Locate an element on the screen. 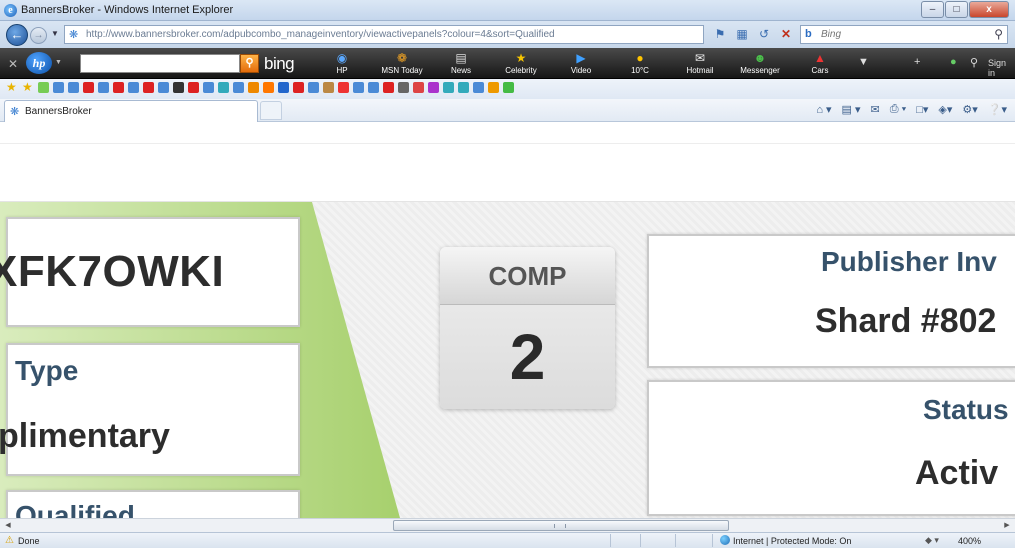  warning-icon: ⚠ is located at coordinates (9, 540).